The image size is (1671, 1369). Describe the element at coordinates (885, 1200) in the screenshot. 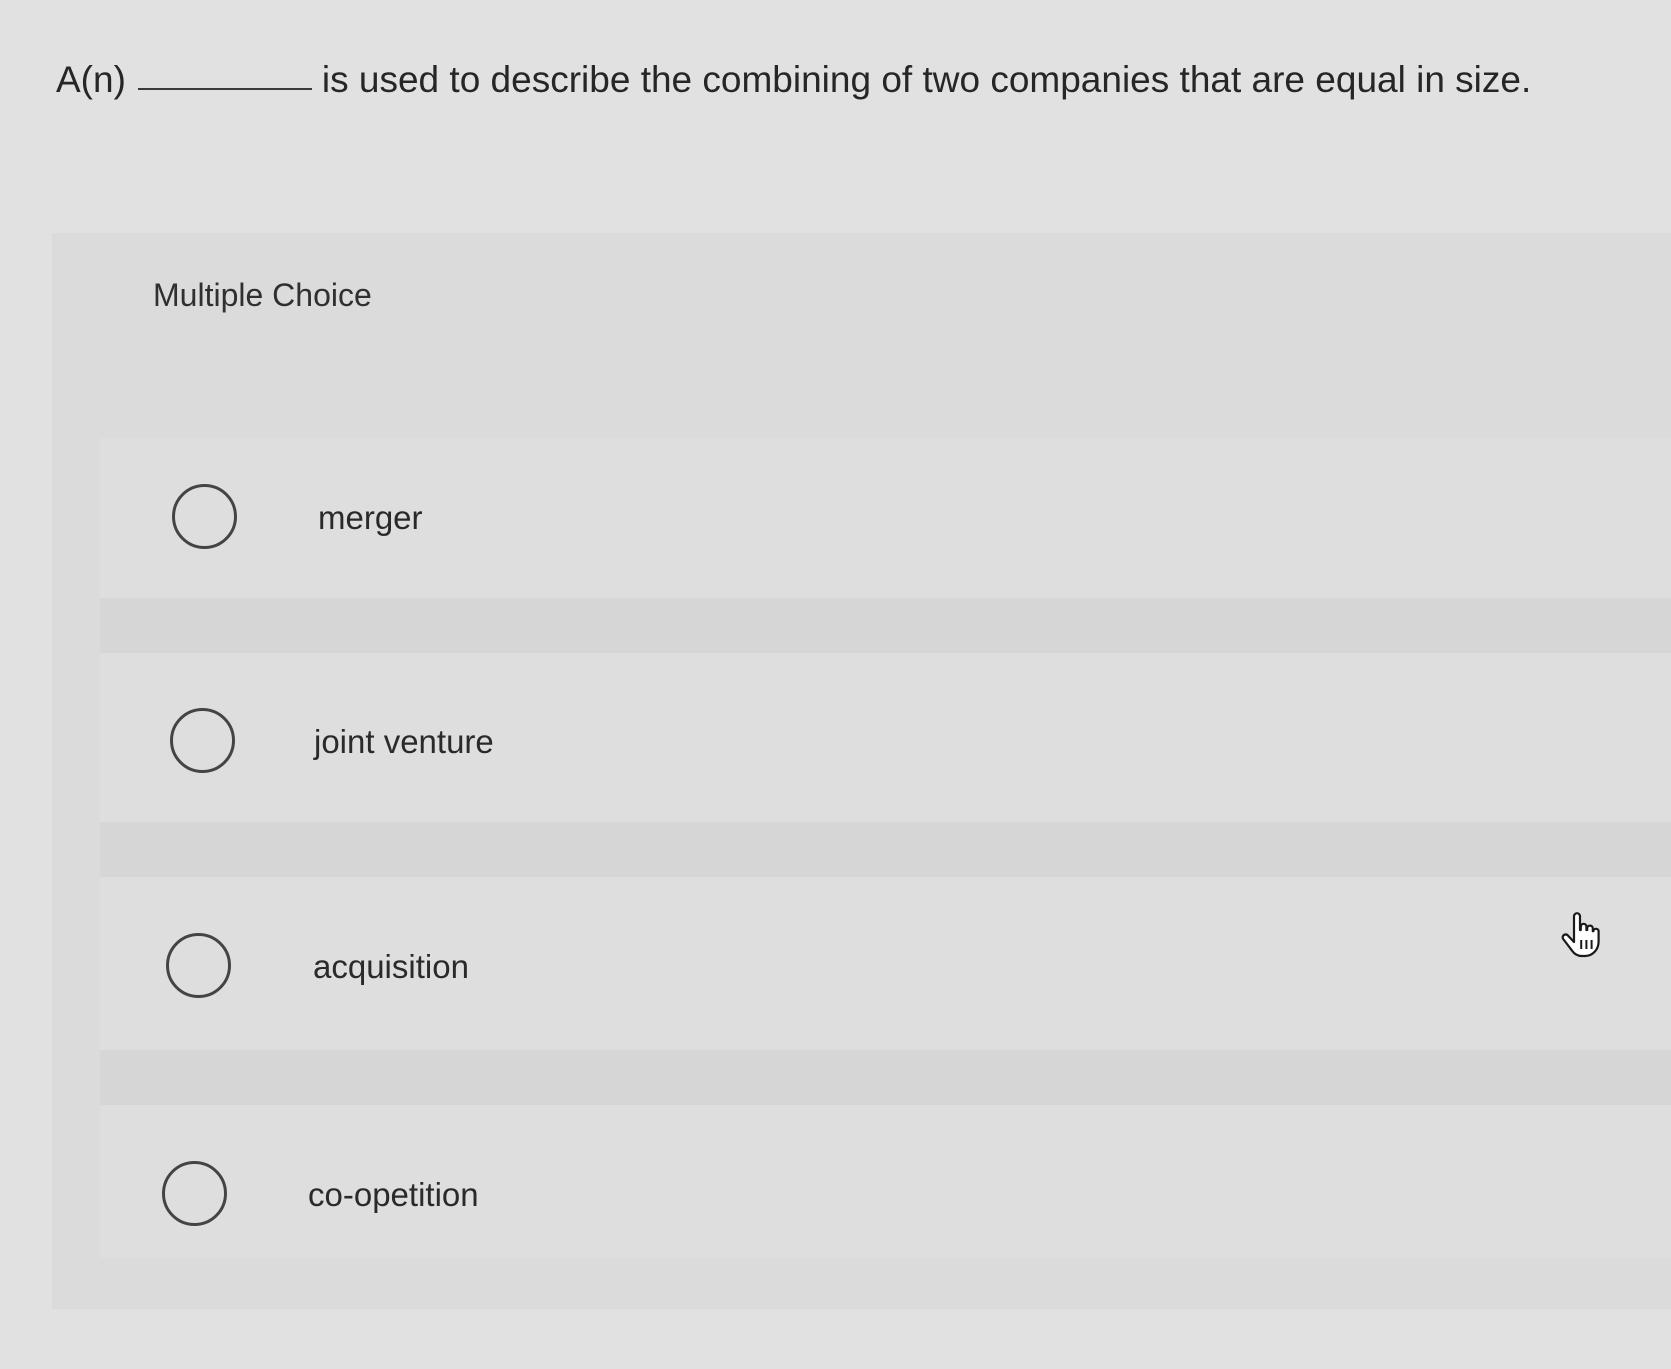

I see `option-co-opetition: co-opetition` at that location.